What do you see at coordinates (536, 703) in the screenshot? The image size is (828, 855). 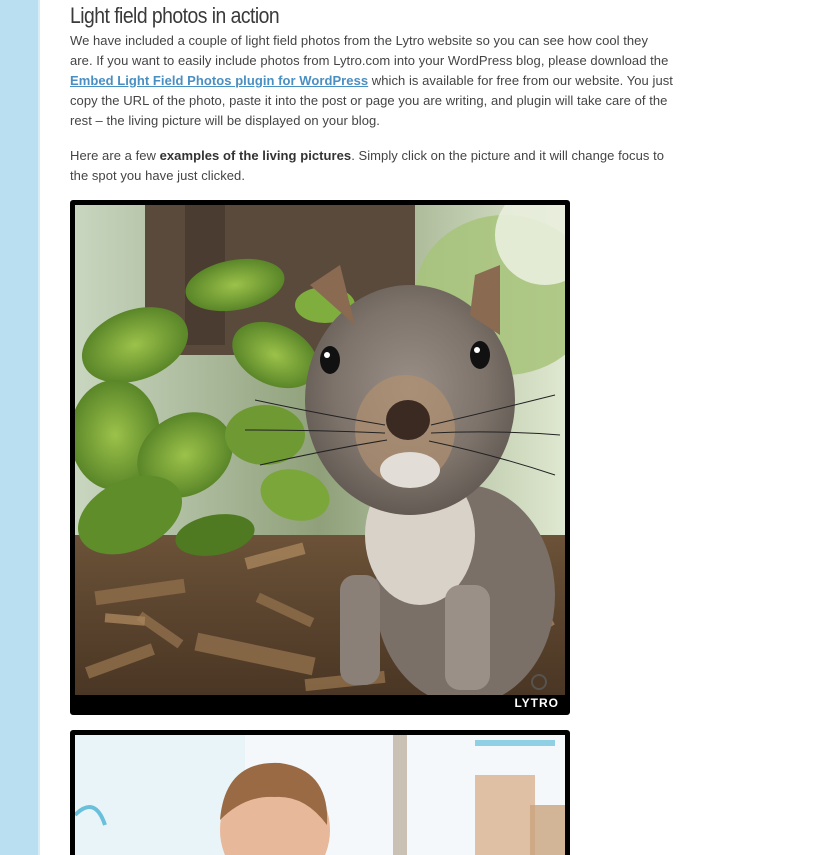 I see `lytro-logo: LYTRO` at bounding box center [536, 703].